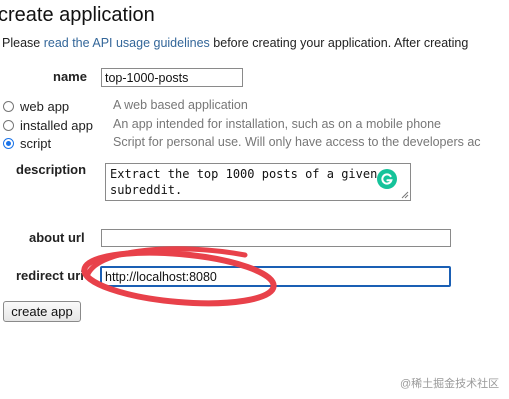 This screenshot has width=509, height=399. Describe the element at coordinates (56, 125) in the screenshot. I see `radio-label-installed-app: installed app` at that location.